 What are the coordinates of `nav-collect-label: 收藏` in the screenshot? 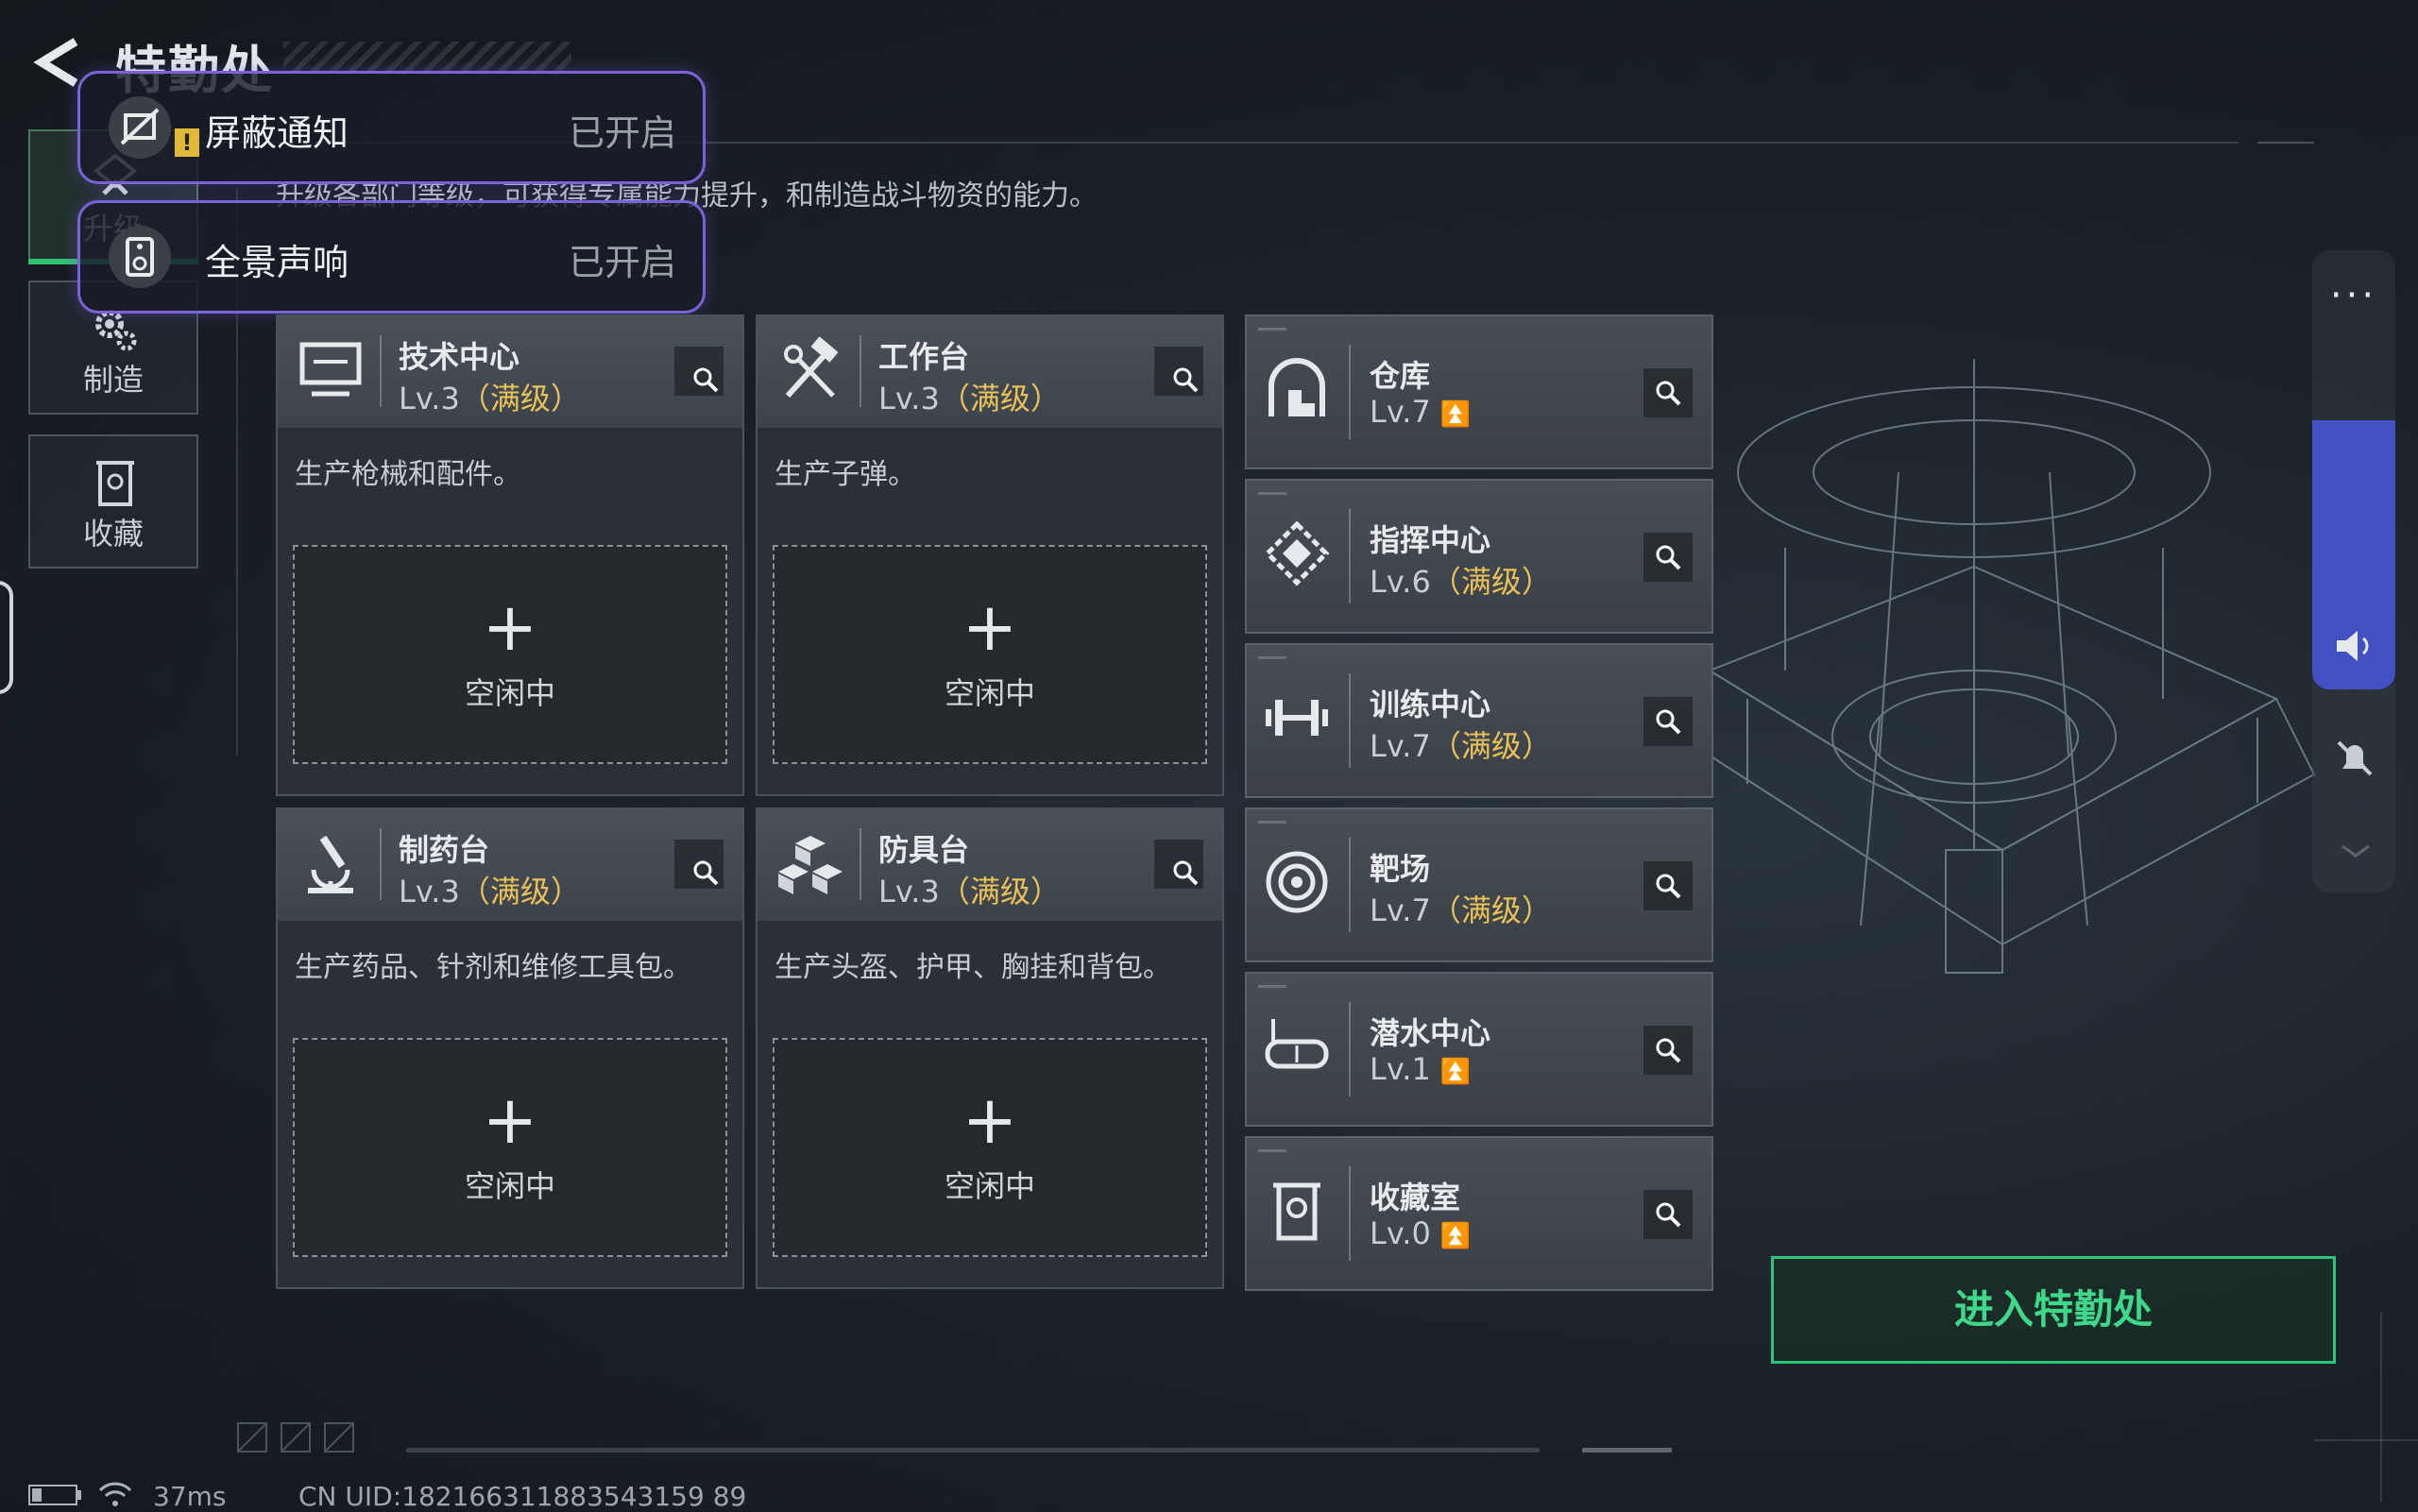 It's located at (113, 534).